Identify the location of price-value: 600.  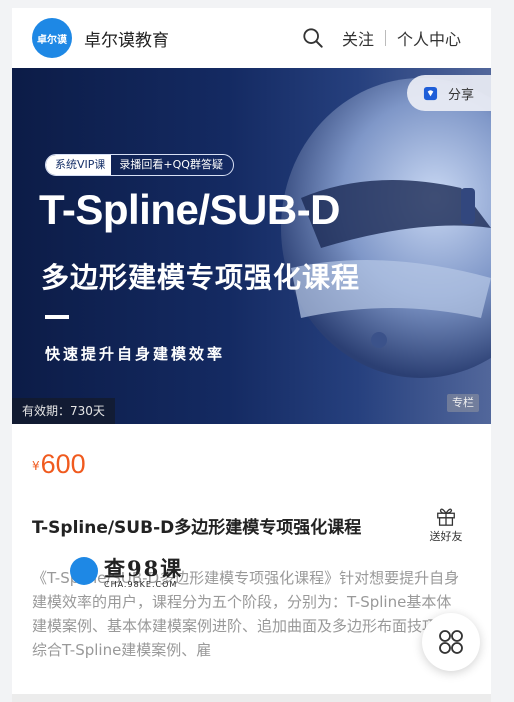
(63, 464).